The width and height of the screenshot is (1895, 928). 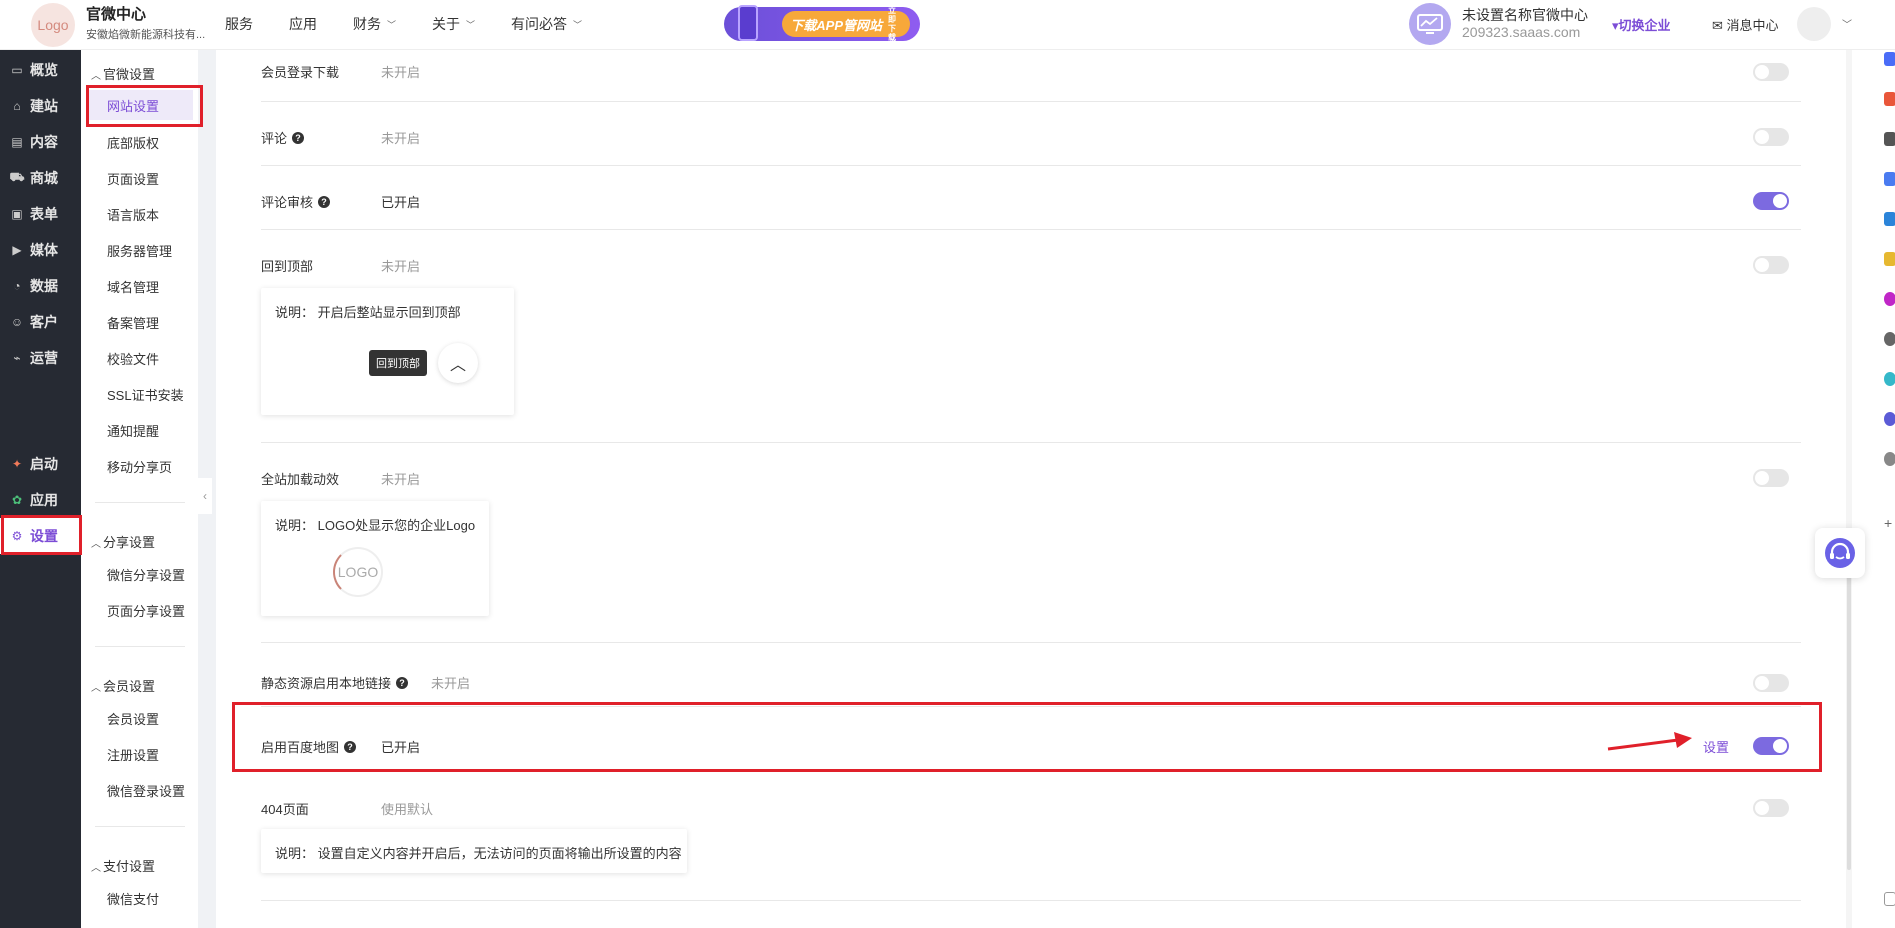 What do you see at coordinates (326, 683) in the screenshot?
I see `setting-label-text: 静态资源启用本地链接` at bounding box center [326, 683].